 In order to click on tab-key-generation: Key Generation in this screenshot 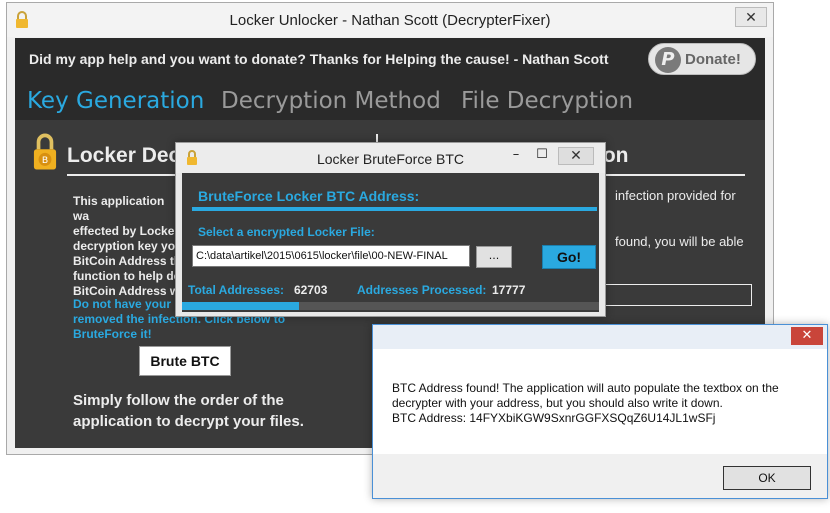, I will do `click(115, 101)`.